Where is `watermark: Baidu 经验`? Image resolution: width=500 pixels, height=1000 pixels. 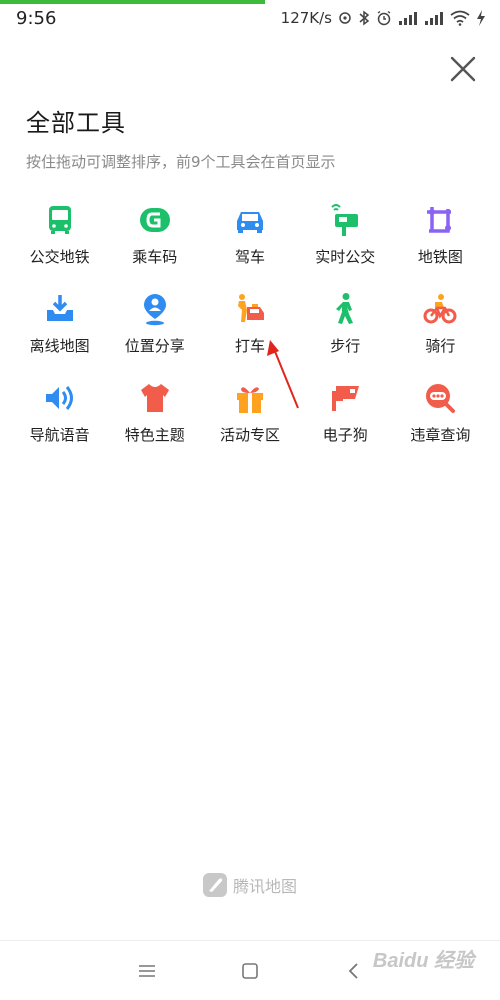 watermark: Baidu 经验 is located at coordinates (423, 961).